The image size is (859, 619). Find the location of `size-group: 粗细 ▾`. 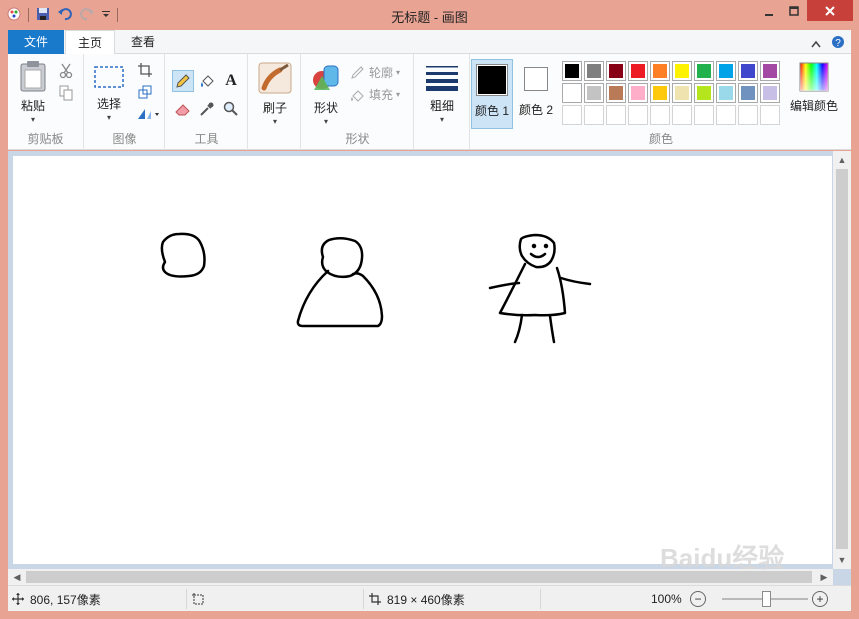

size-group: 粗细 ▾ is located at coordinates (442, 102).